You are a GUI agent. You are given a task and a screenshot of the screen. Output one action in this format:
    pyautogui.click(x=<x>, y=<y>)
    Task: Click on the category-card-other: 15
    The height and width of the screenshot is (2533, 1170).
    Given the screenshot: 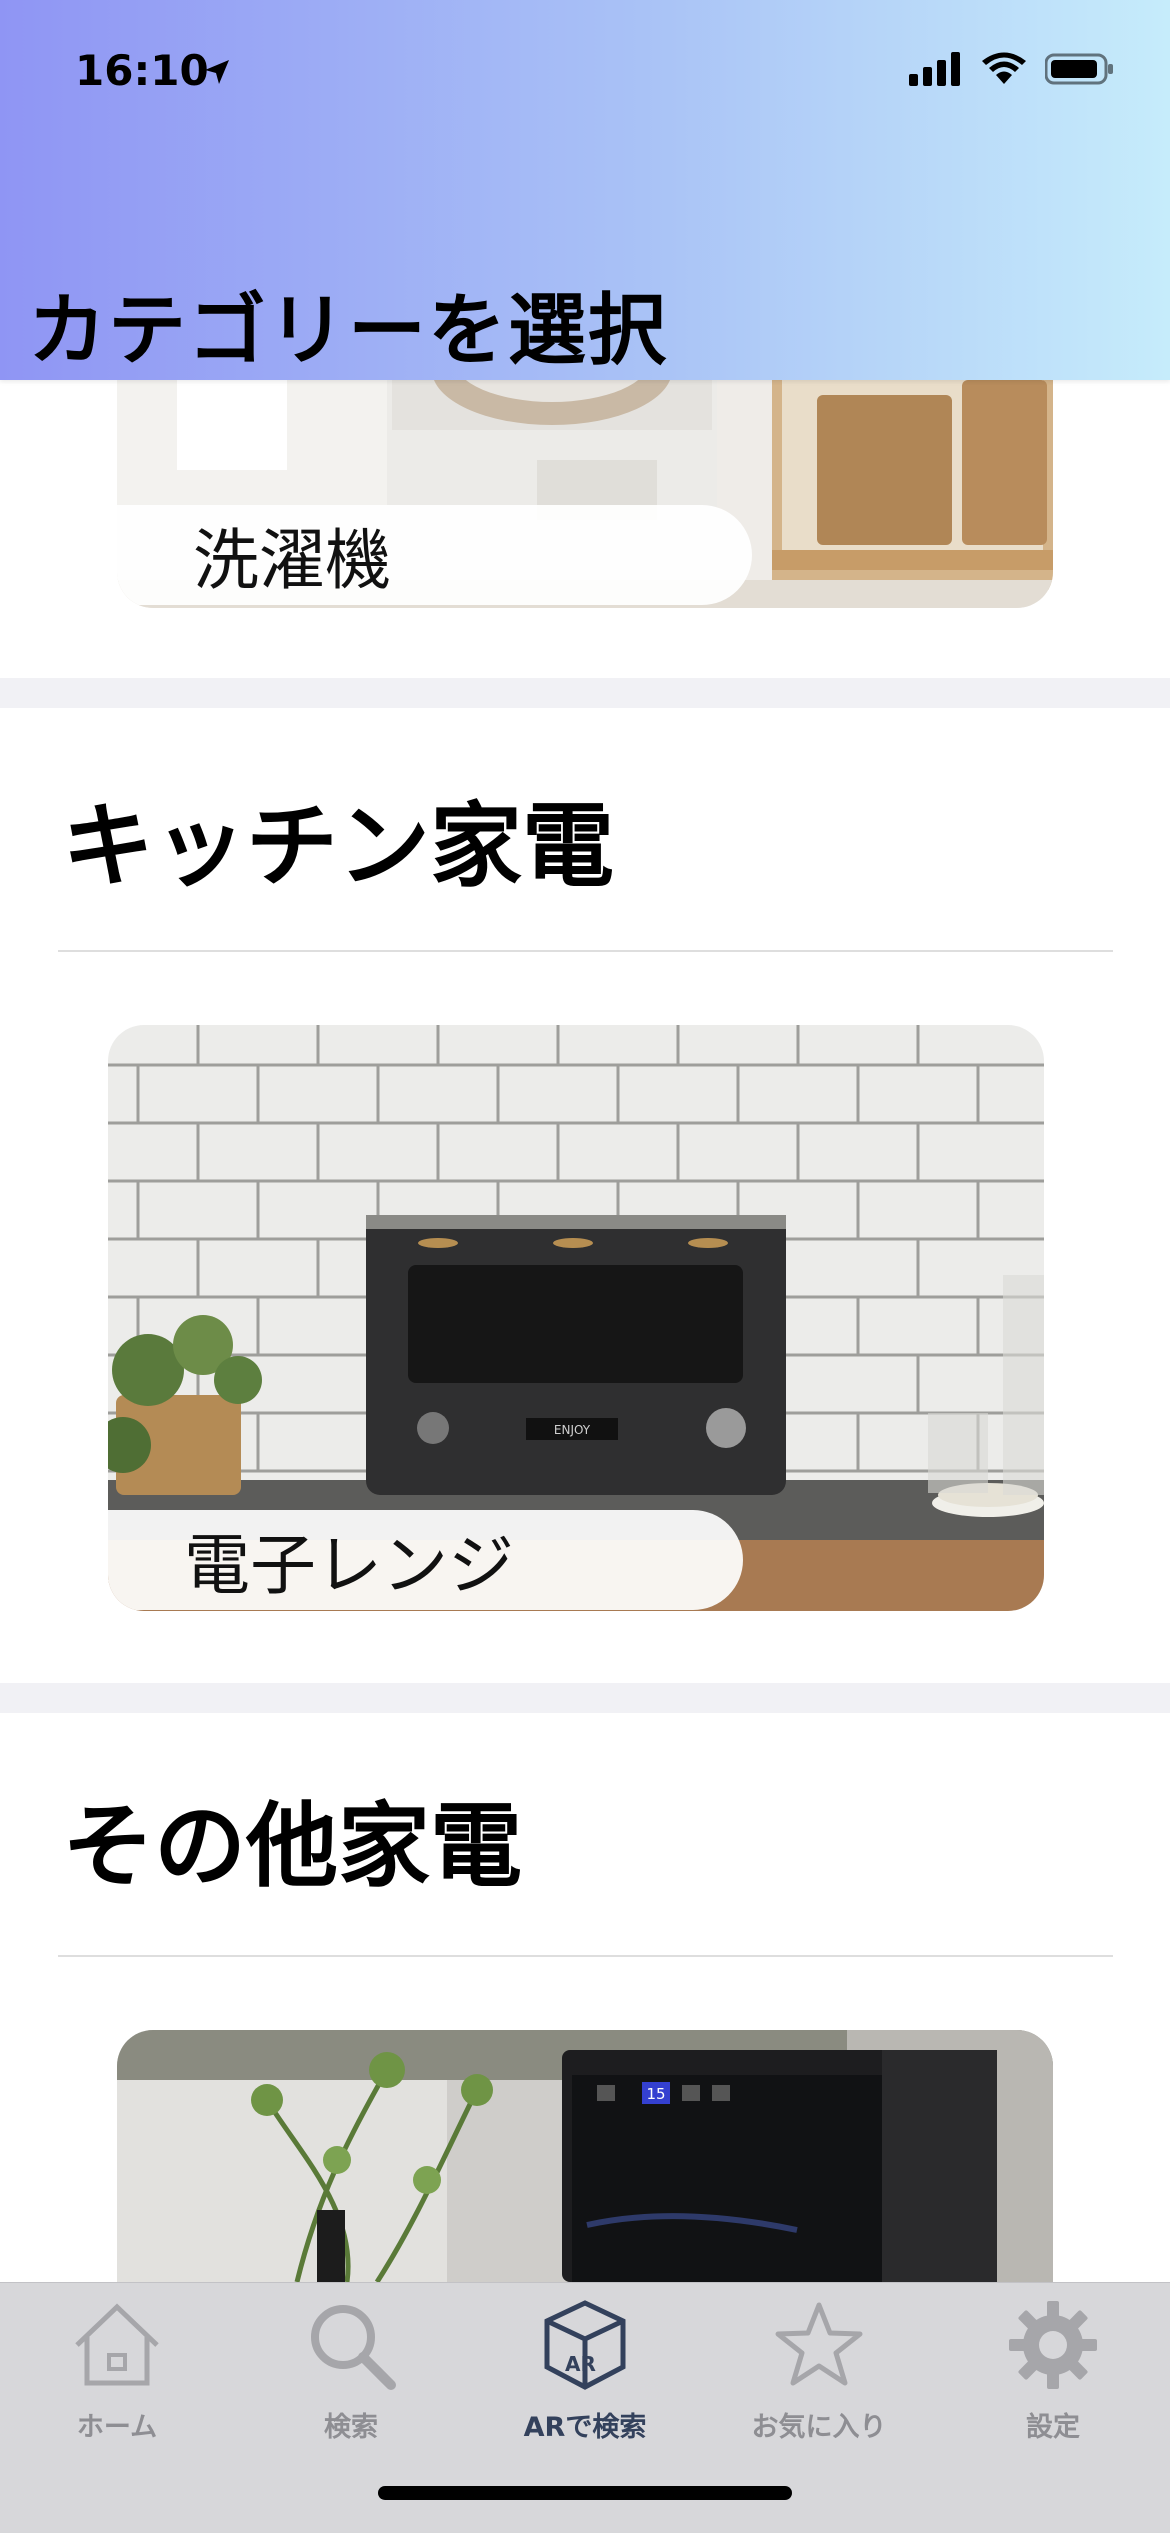 What is the action you would take?
    pyautogui.click(x=585, y=2156)
    